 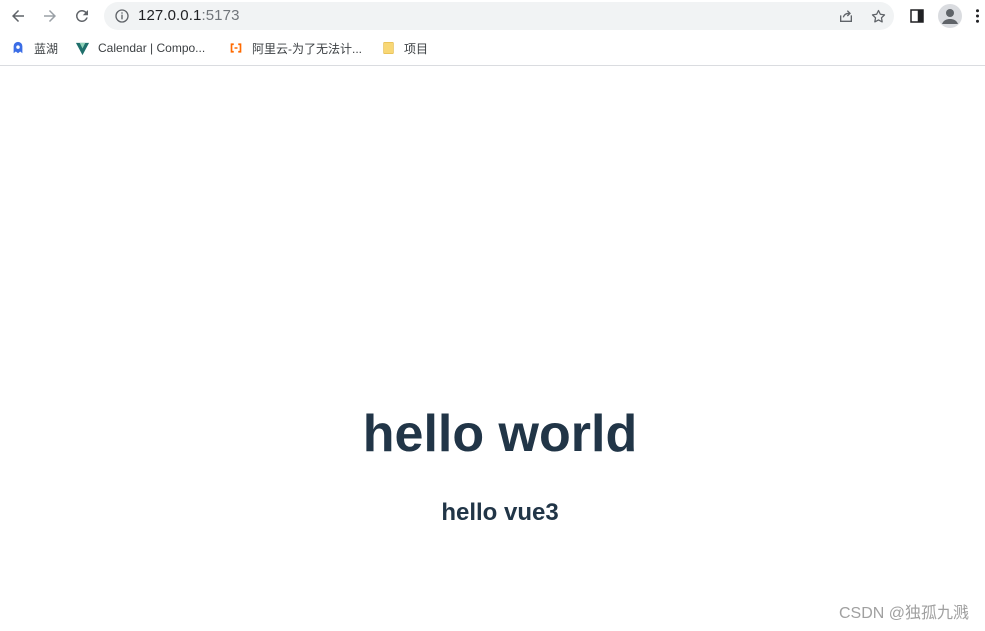 I want to click on reload-button, so click(x=82, y=16).